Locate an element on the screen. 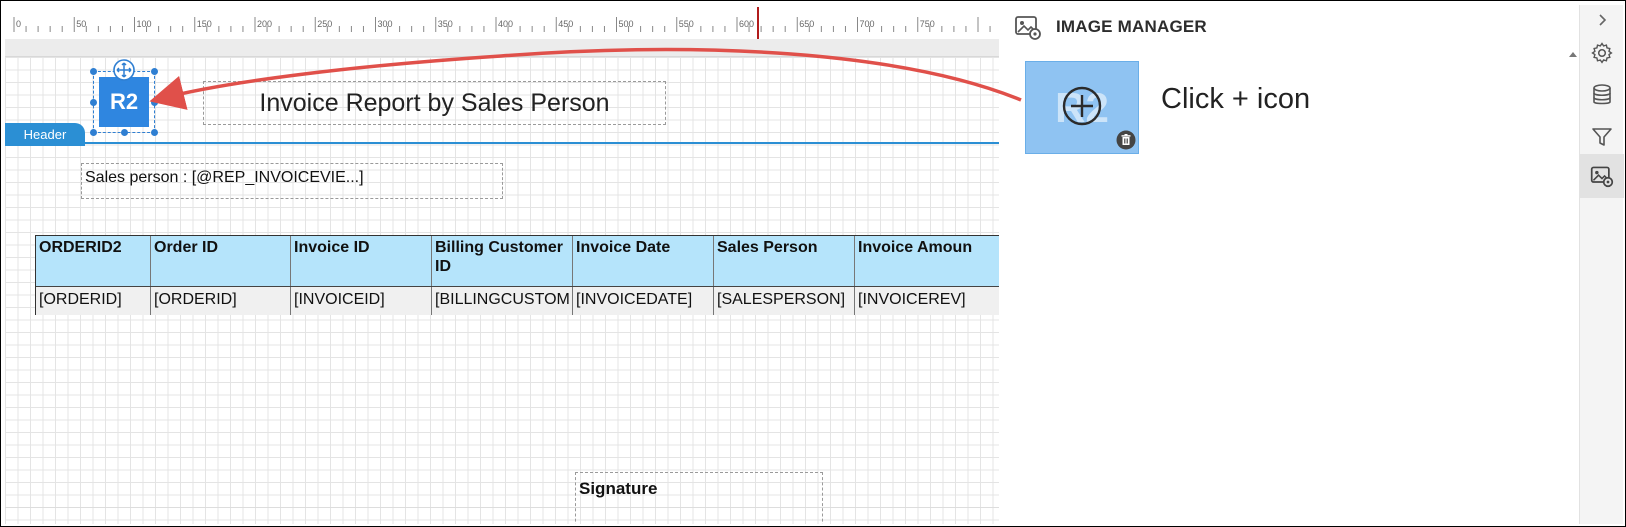 The height and width of the screenshot is (527, 1626). ruler-label: 50 is located at coordinates (81, 24).